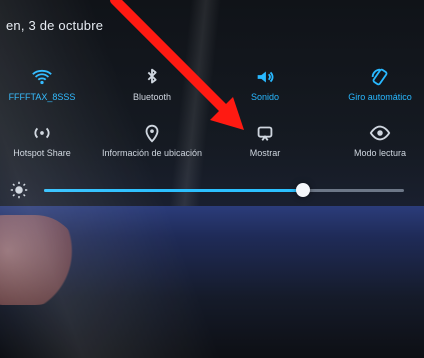 The height and width of the screenshot is (358, 424). What do you see at coordinates (174, 190) in the screenshot?
I see `brightness-fill` at bounding box center [174, 190].